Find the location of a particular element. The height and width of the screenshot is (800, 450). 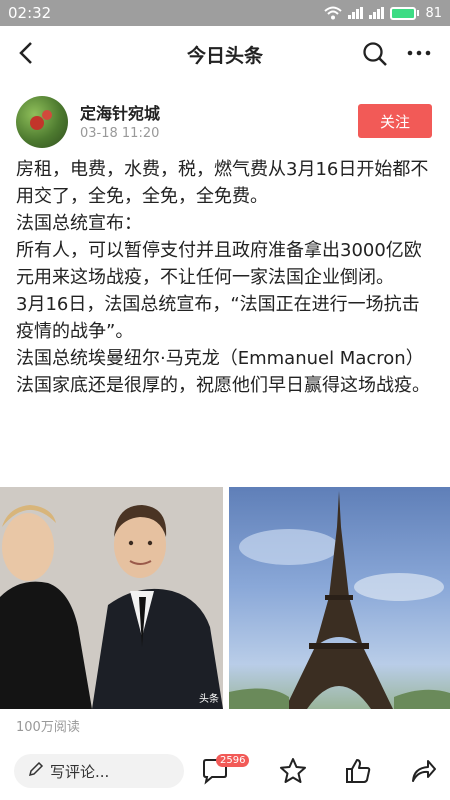

page-title: 今日头条 is located at coordinates (224, 55).